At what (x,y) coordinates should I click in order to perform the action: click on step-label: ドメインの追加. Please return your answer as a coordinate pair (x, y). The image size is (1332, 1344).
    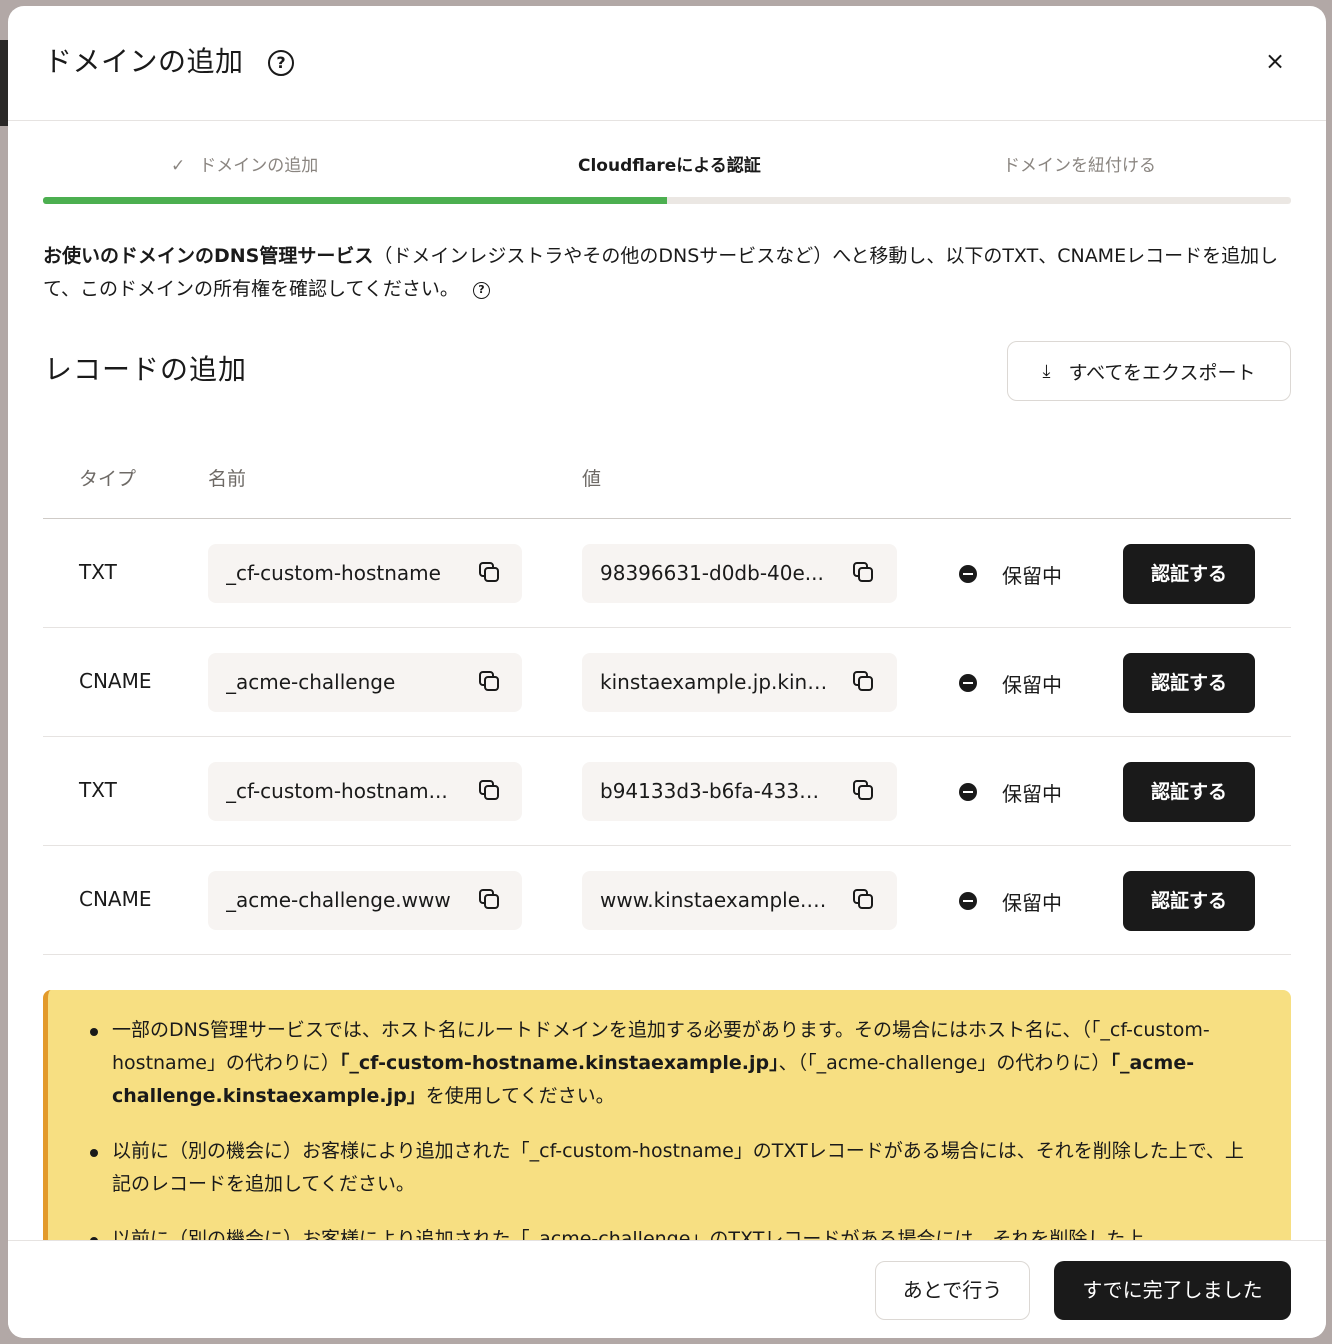
    Looking at the image, I should click on (259, 166).